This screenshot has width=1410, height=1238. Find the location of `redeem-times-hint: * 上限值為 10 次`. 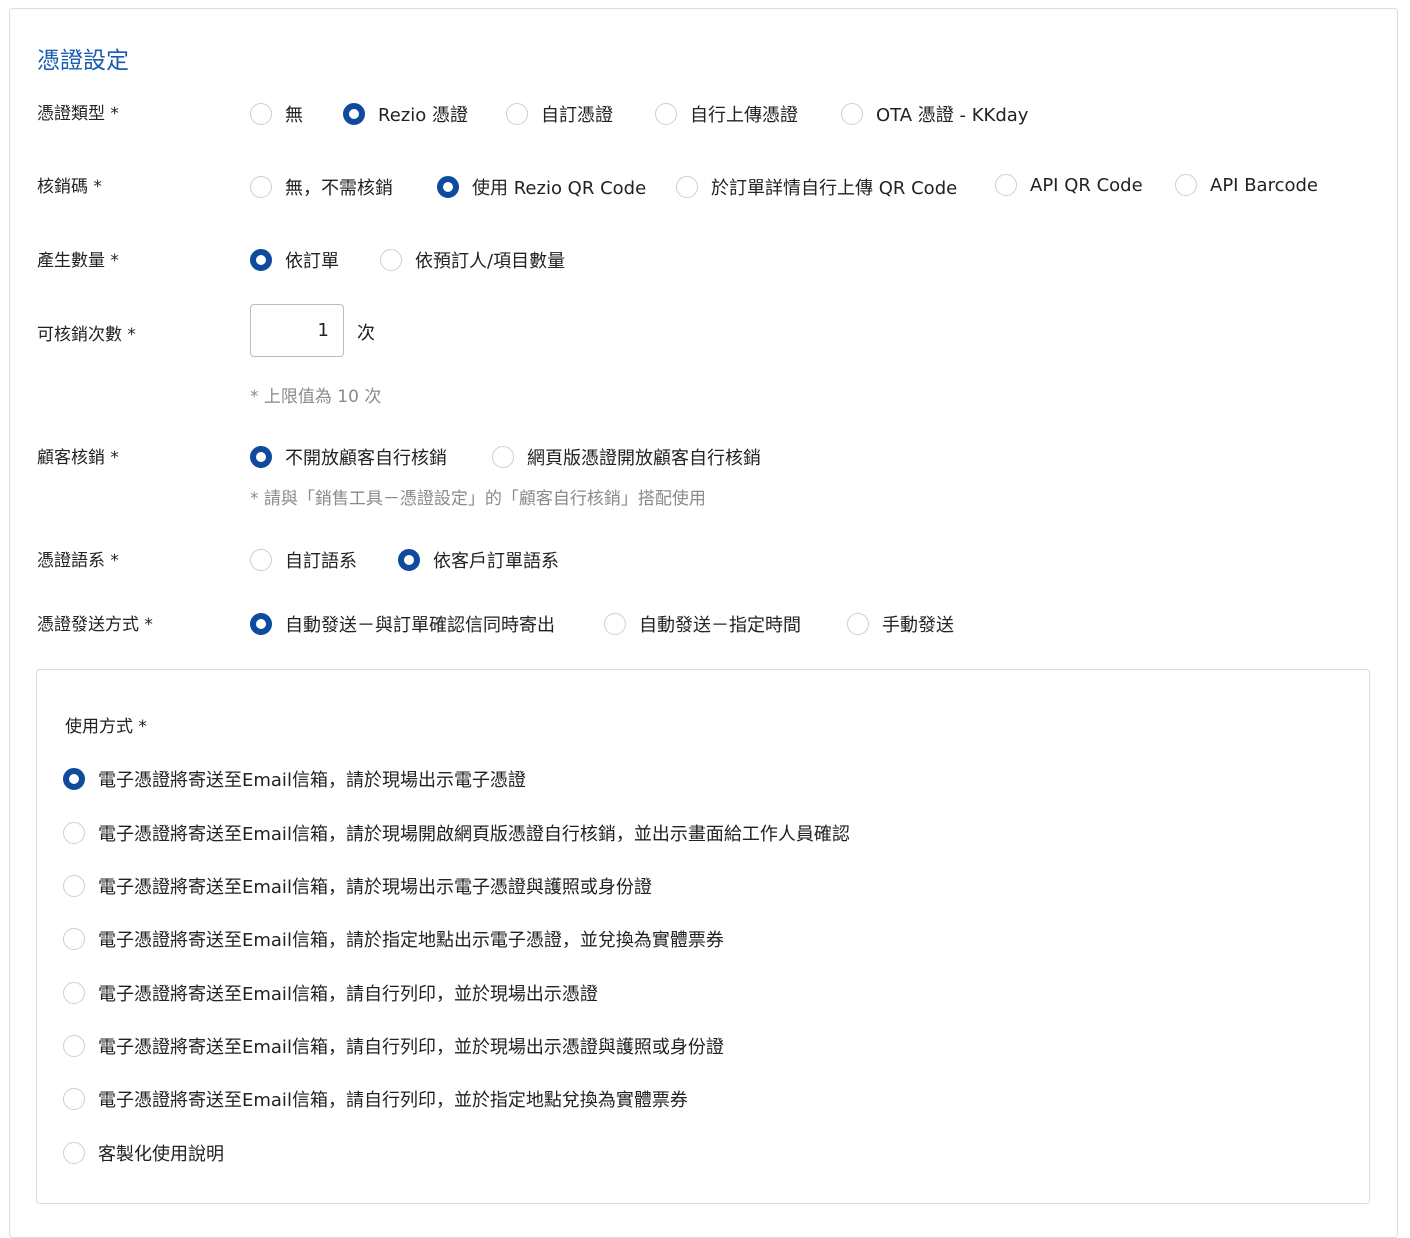

redeem-times-hint: * 上限值為 10 次 is located at coordinates (316, 397).